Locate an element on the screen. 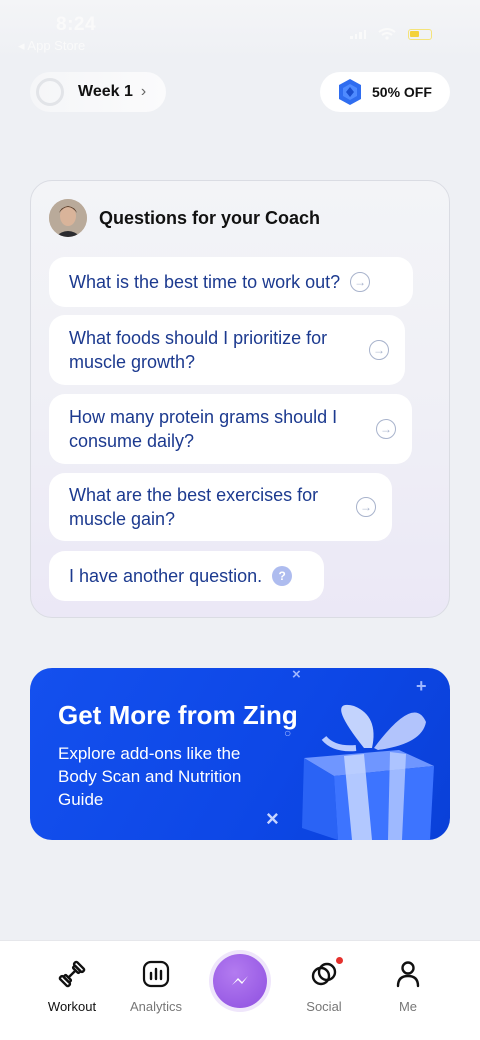  tab-me: Me is located at coordinates (408, 986).